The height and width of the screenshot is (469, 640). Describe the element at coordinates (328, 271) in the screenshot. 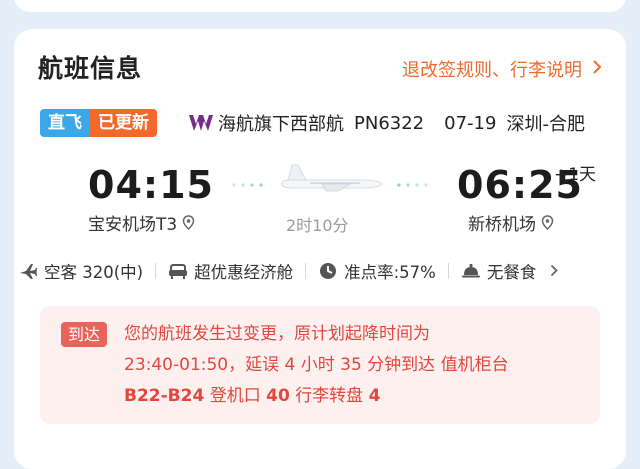

I see `clock-icon` at that location.